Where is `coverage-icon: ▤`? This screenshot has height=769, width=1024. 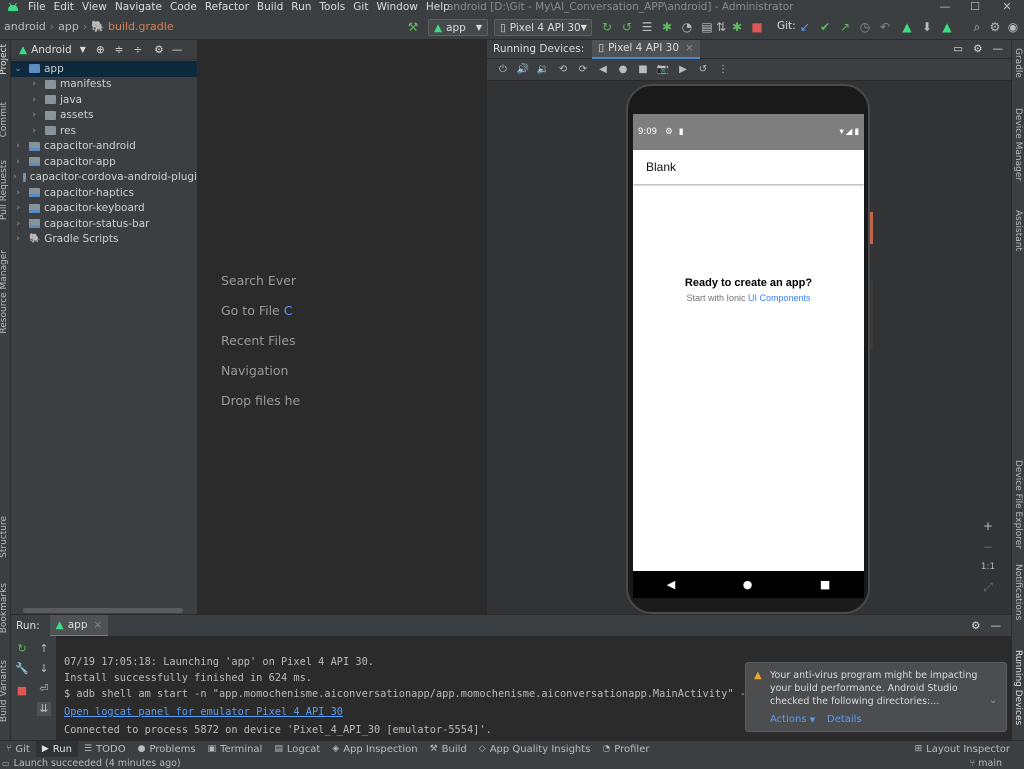
coverage-icon: ▤ is located at coordinates (707, 27).